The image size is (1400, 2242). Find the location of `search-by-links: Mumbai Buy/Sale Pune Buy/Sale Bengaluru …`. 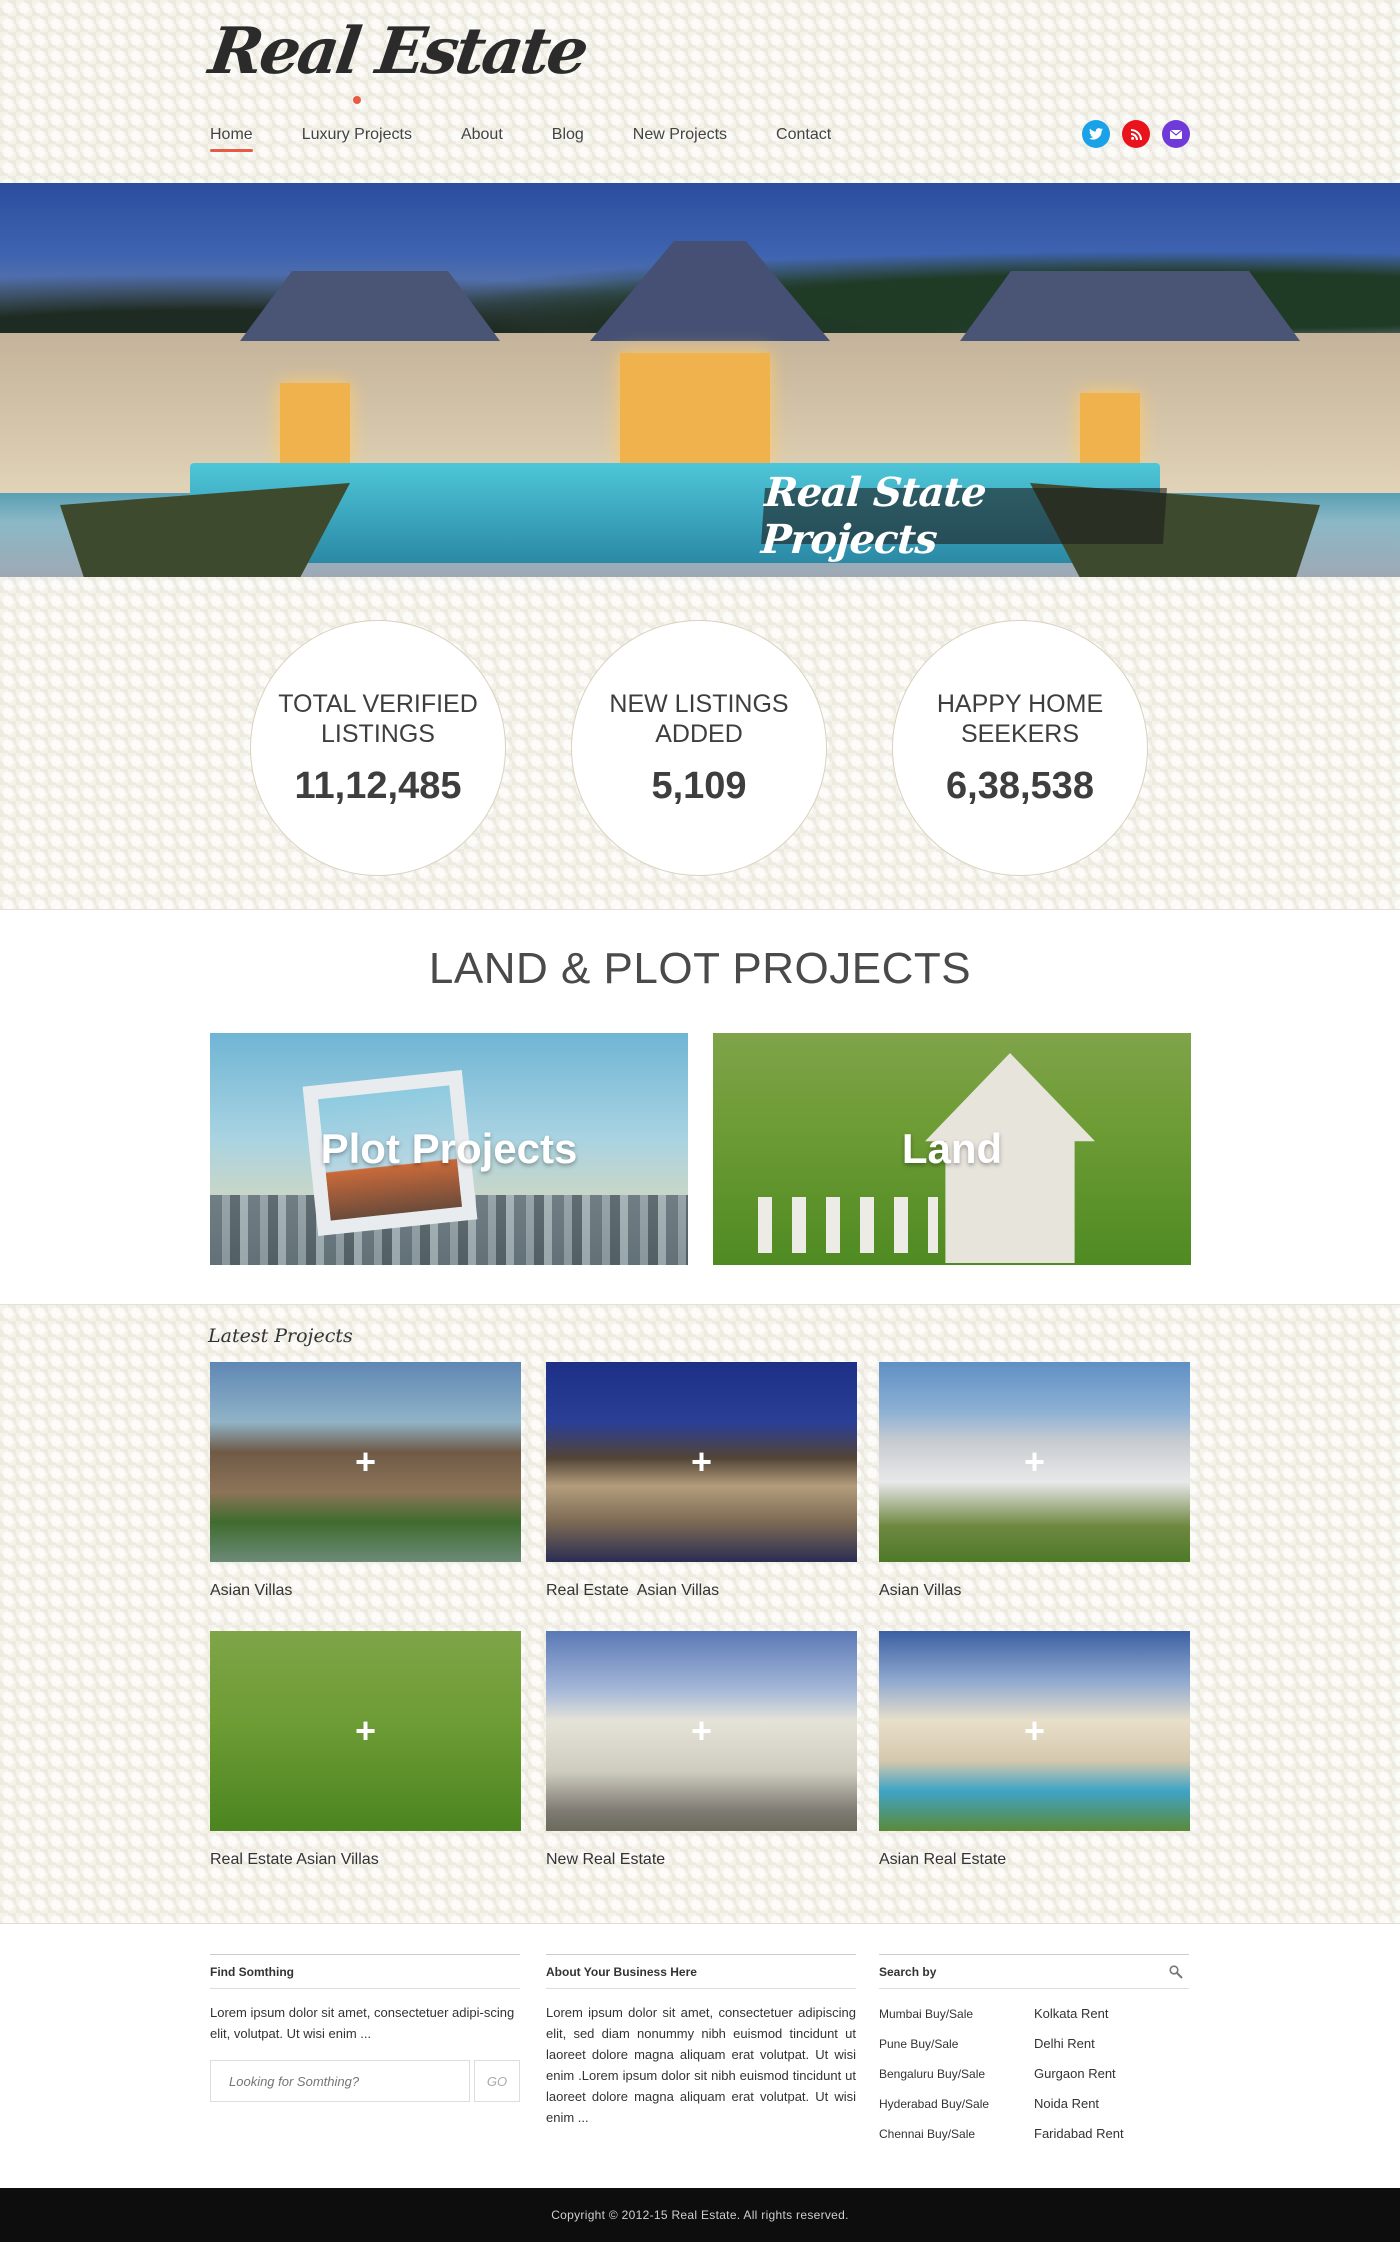

search-by-links: Mumbai Buy/Sale Pune Buy/Sale Bengaluru … is located at coordinates (1034, 2074).